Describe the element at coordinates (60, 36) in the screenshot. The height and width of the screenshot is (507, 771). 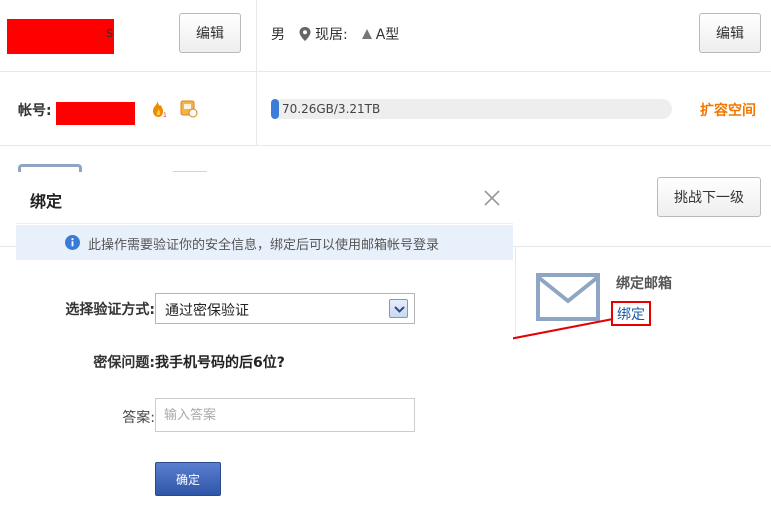
I see `redacted-name` at that location.